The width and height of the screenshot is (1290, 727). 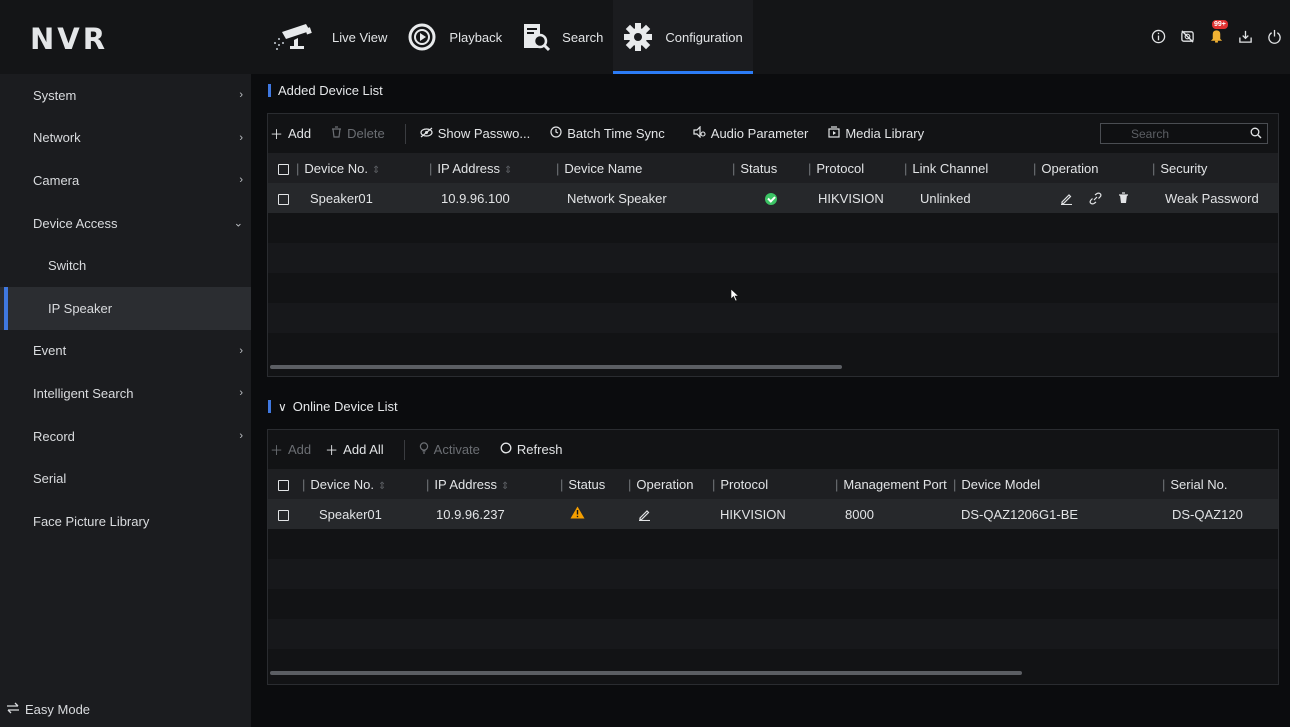 I want to click on nav-playback: Playback, so click(x=454, y=37).